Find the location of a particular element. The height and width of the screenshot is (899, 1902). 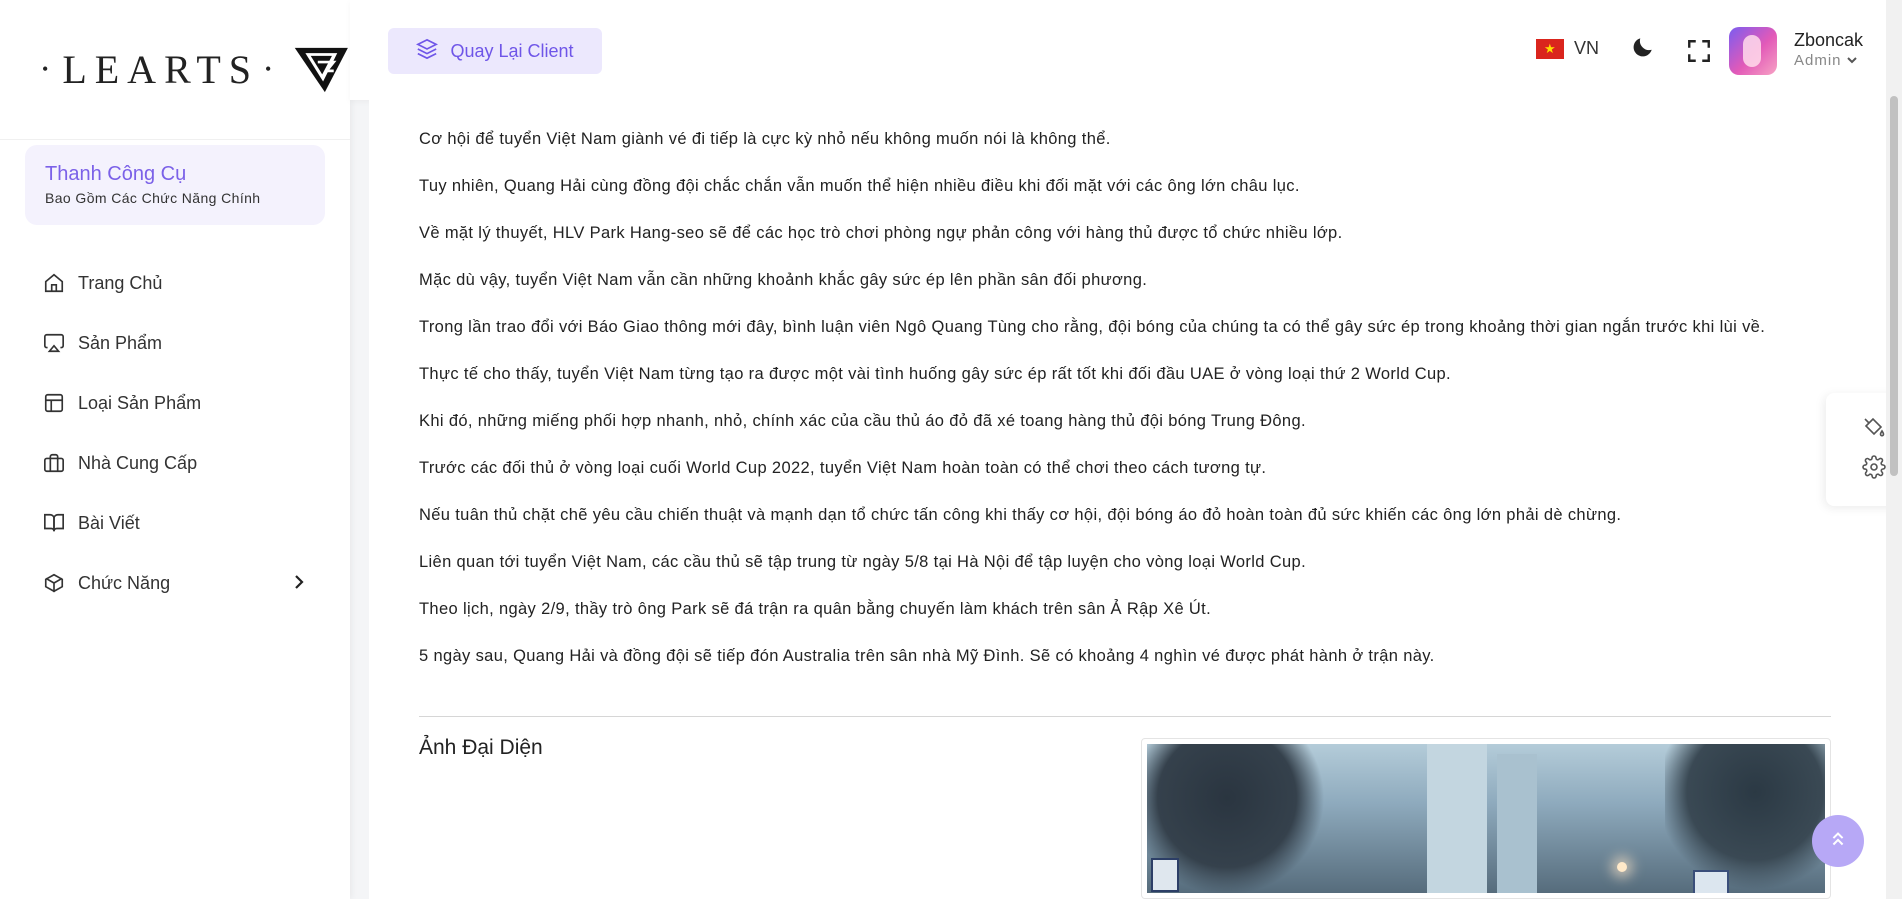

scroll-to-top-button is located at coordinates (1838, 841).